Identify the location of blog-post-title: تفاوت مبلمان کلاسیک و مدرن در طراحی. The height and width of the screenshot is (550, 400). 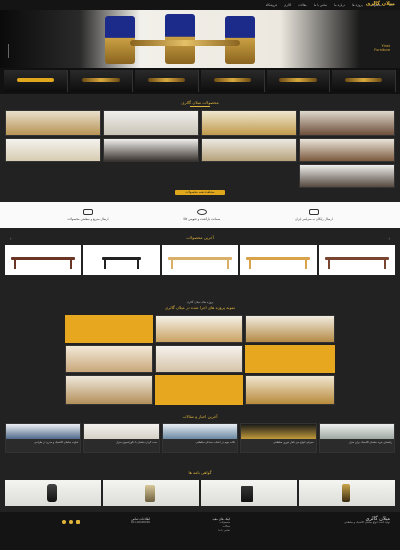
(43, 442).